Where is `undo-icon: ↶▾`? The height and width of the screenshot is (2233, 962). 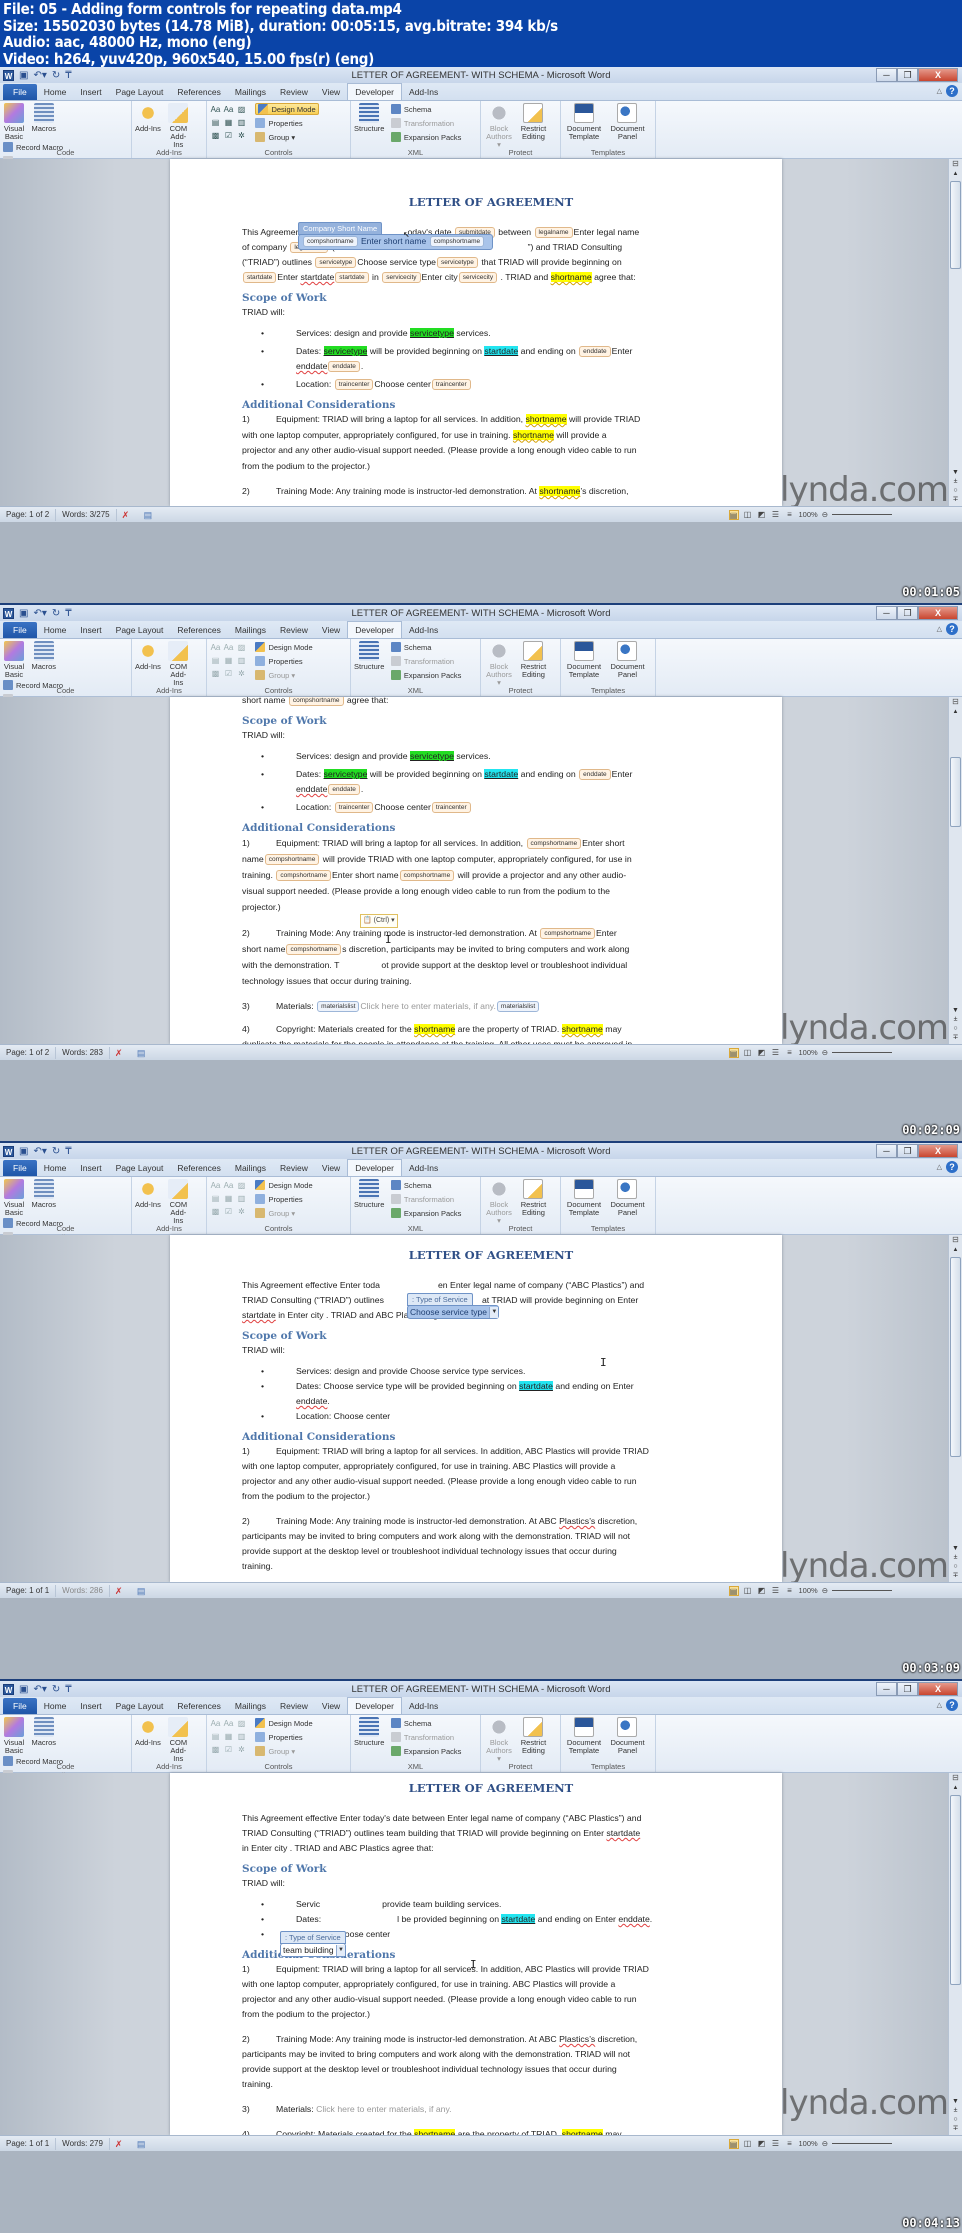
undo-icon: ↶▾ is located at coordinates (39, 75).